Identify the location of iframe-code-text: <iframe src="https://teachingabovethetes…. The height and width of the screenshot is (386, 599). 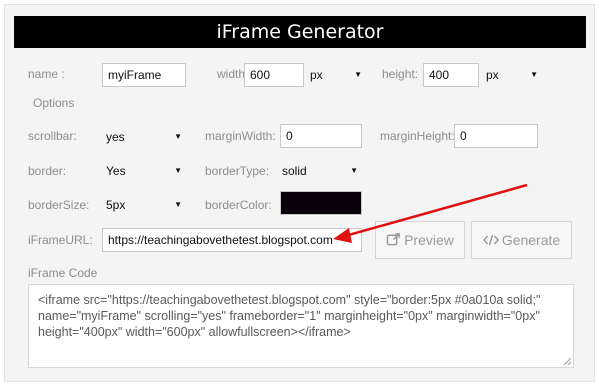
(289, 316).